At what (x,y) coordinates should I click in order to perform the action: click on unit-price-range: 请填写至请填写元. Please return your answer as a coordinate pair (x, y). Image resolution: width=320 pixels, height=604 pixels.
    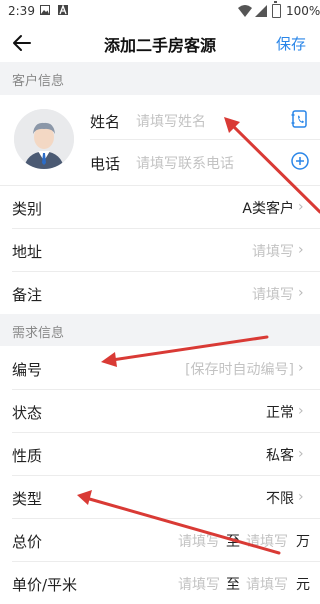
    Looking at the image, I should click on (244, 584).